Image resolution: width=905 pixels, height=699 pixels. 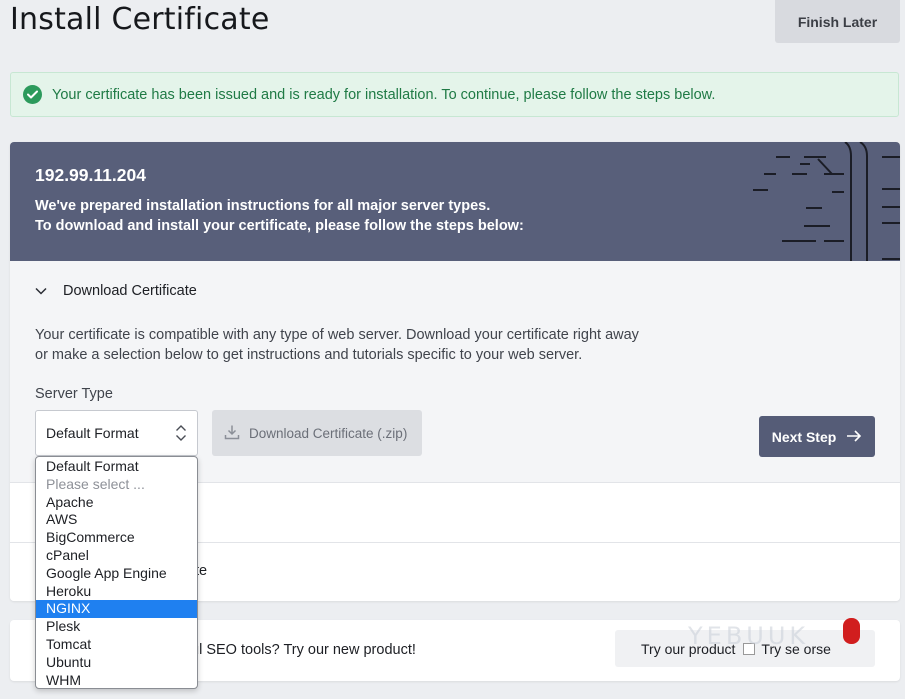 What do you see at coordinates (116, 520) in the screenshot?
I see `dropdown-option: AWS` at bounding box center [116, 520].